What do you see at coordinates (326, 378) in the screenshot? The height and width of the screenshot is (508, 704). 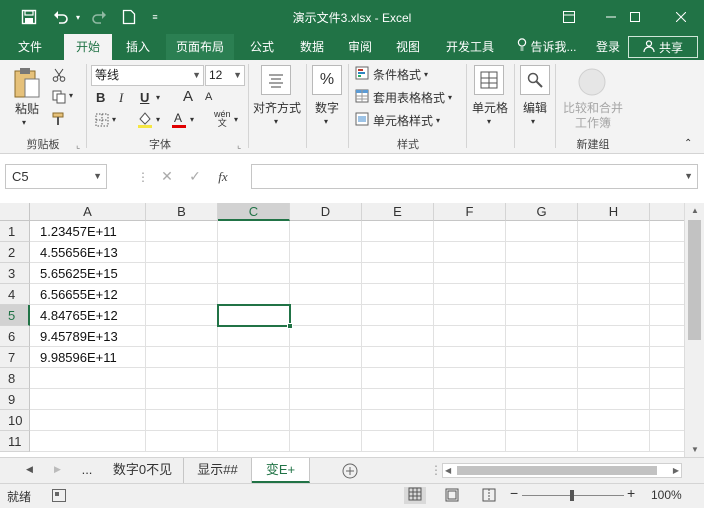 I see `cell-D8` at bounding box center [326, 378].